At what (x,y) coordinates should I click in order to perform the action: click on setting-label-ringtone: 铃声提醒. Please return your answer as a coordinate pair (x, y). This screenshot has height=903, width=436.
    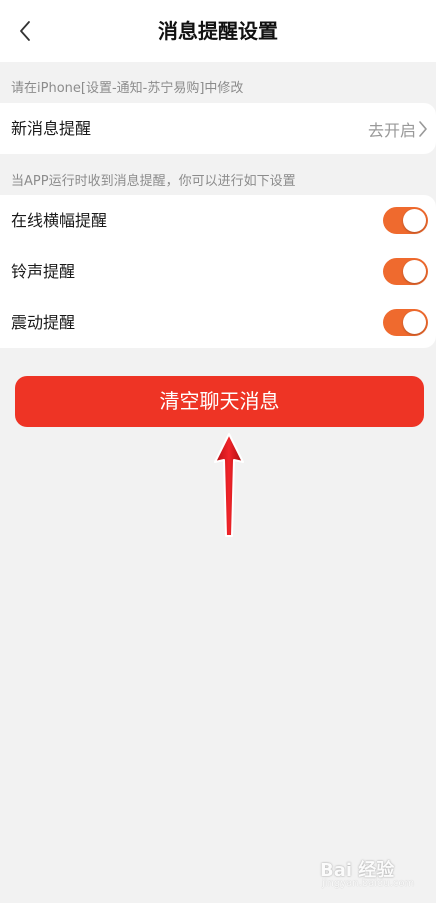
    Looking at the image, I should click on (43, 271).